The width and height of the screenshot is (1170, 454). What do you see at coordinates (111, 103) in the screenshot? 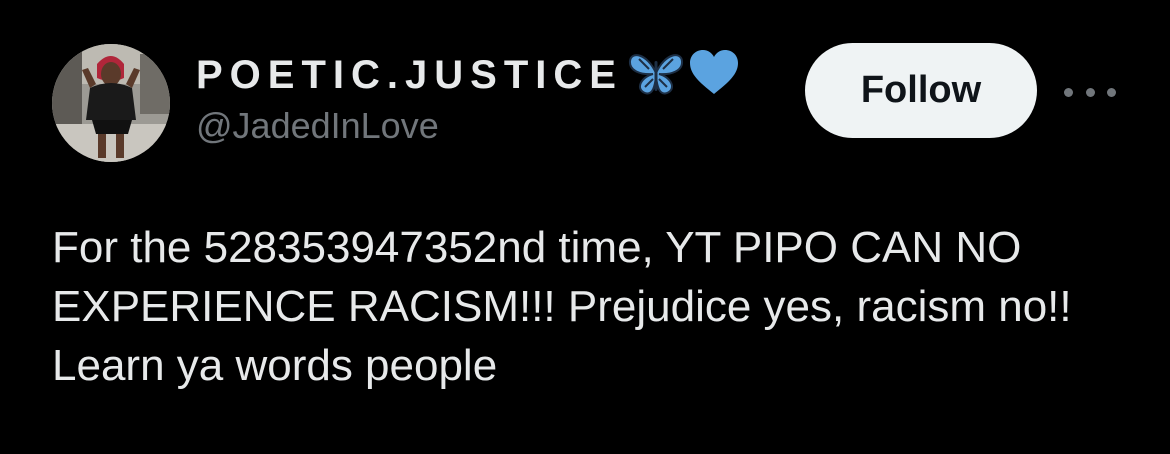
I see `avatar` at bounding box center [111, 103].